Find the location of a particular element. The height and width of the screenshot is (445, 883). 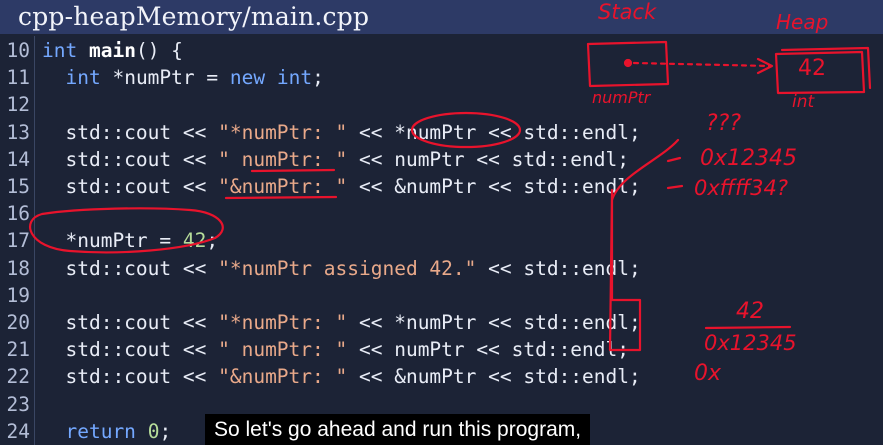

code-token: return is located at coordinates (100, 431).